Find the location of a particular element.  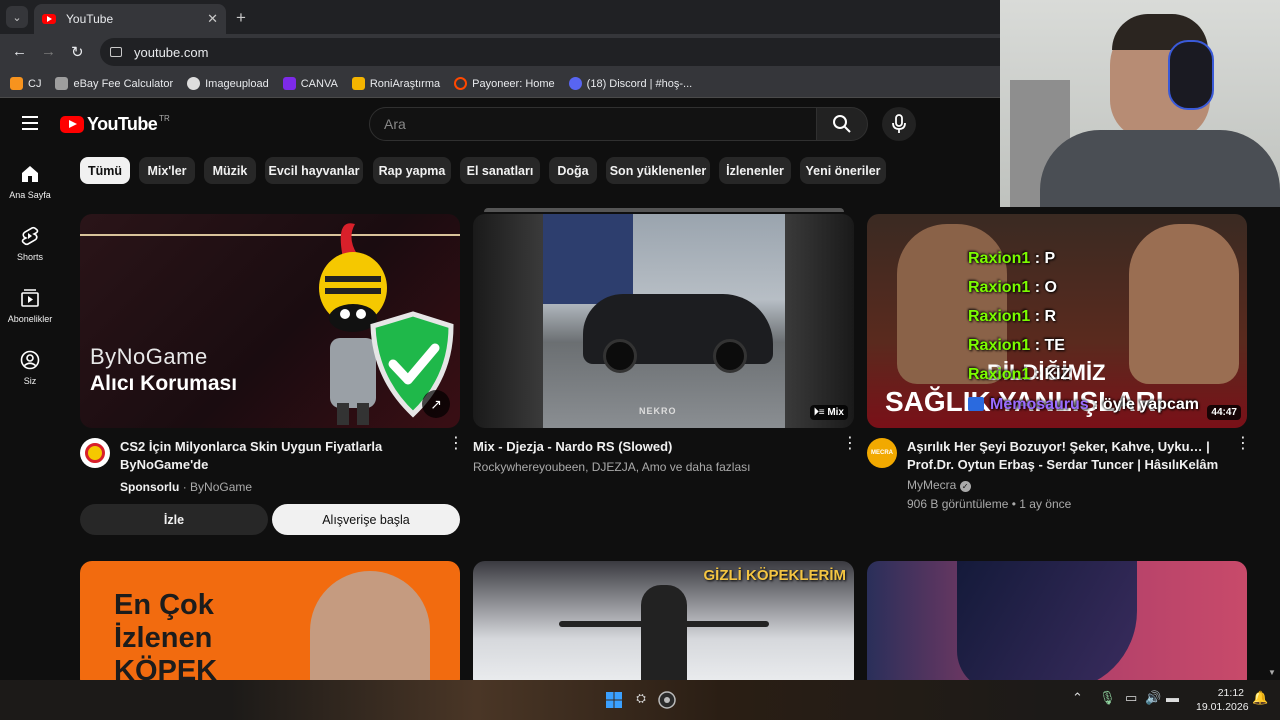

windows-taskbar: ⛭ ⌃ 🎙 ▭ 🔊 ▬ 21:12 19.01.2026 🔔 is located at coordinates (640, 700).